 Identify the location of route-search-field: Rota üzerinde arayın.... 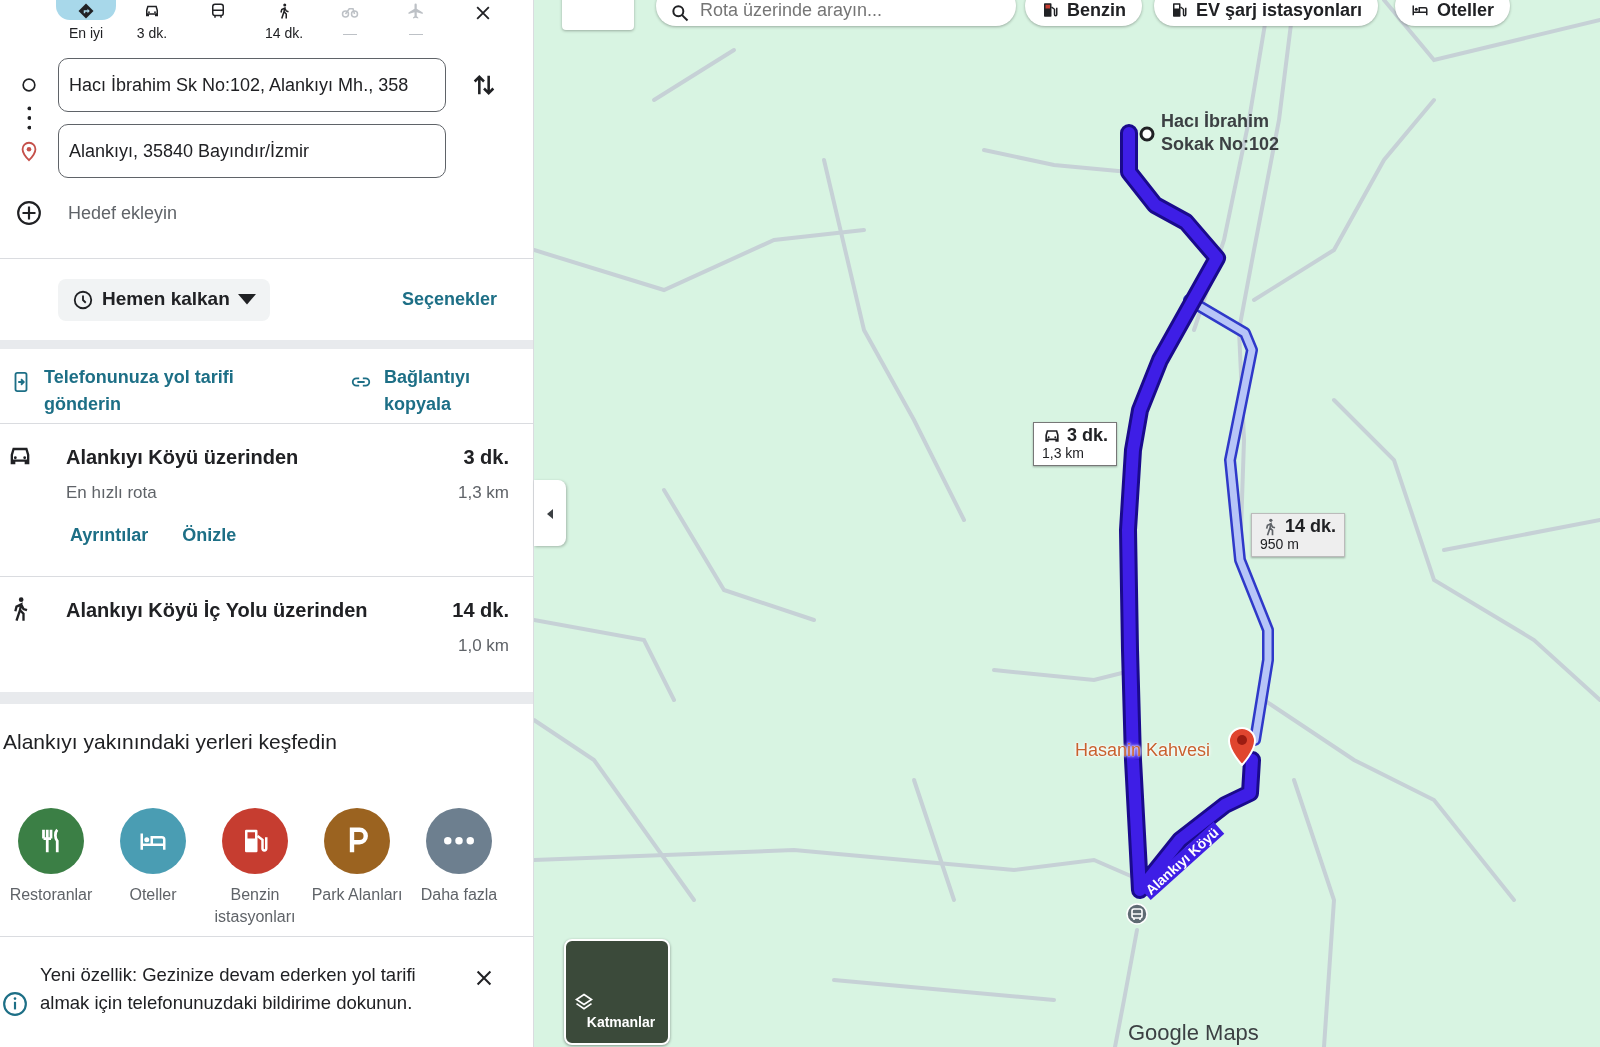
(836, 13).